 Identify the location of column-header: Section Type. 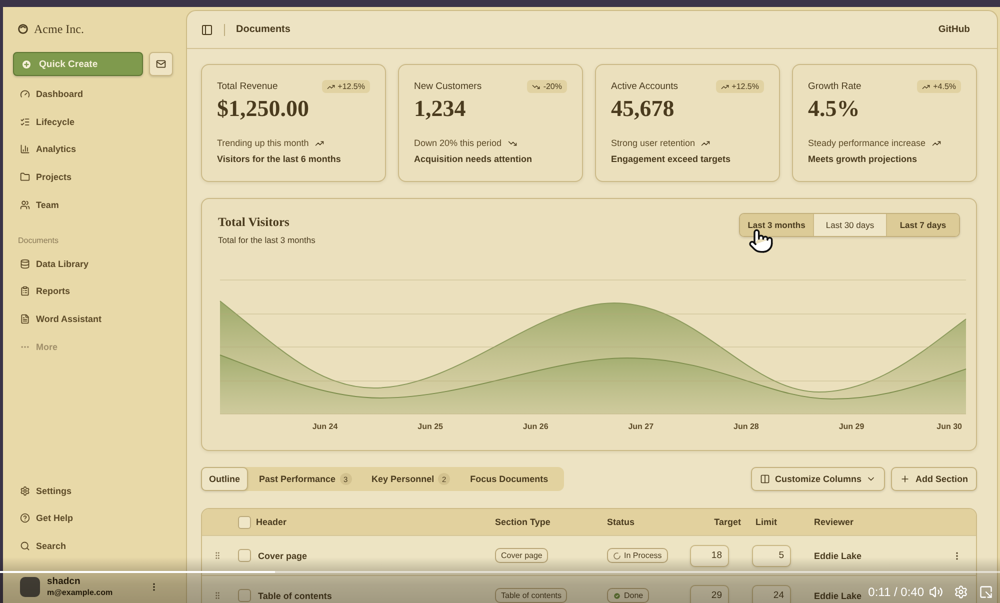
(522, 522).